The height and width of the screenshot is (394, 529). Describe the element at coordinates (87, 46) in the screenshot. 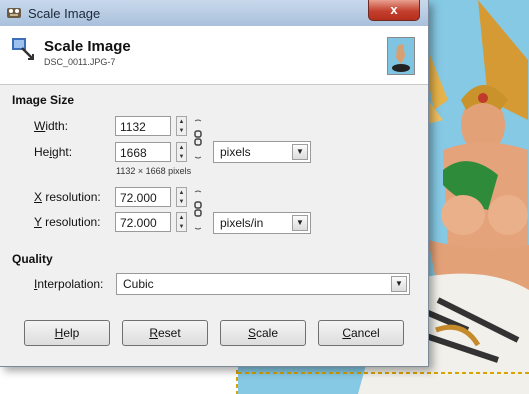

I see `dialog-title: Scale Image` at that location.